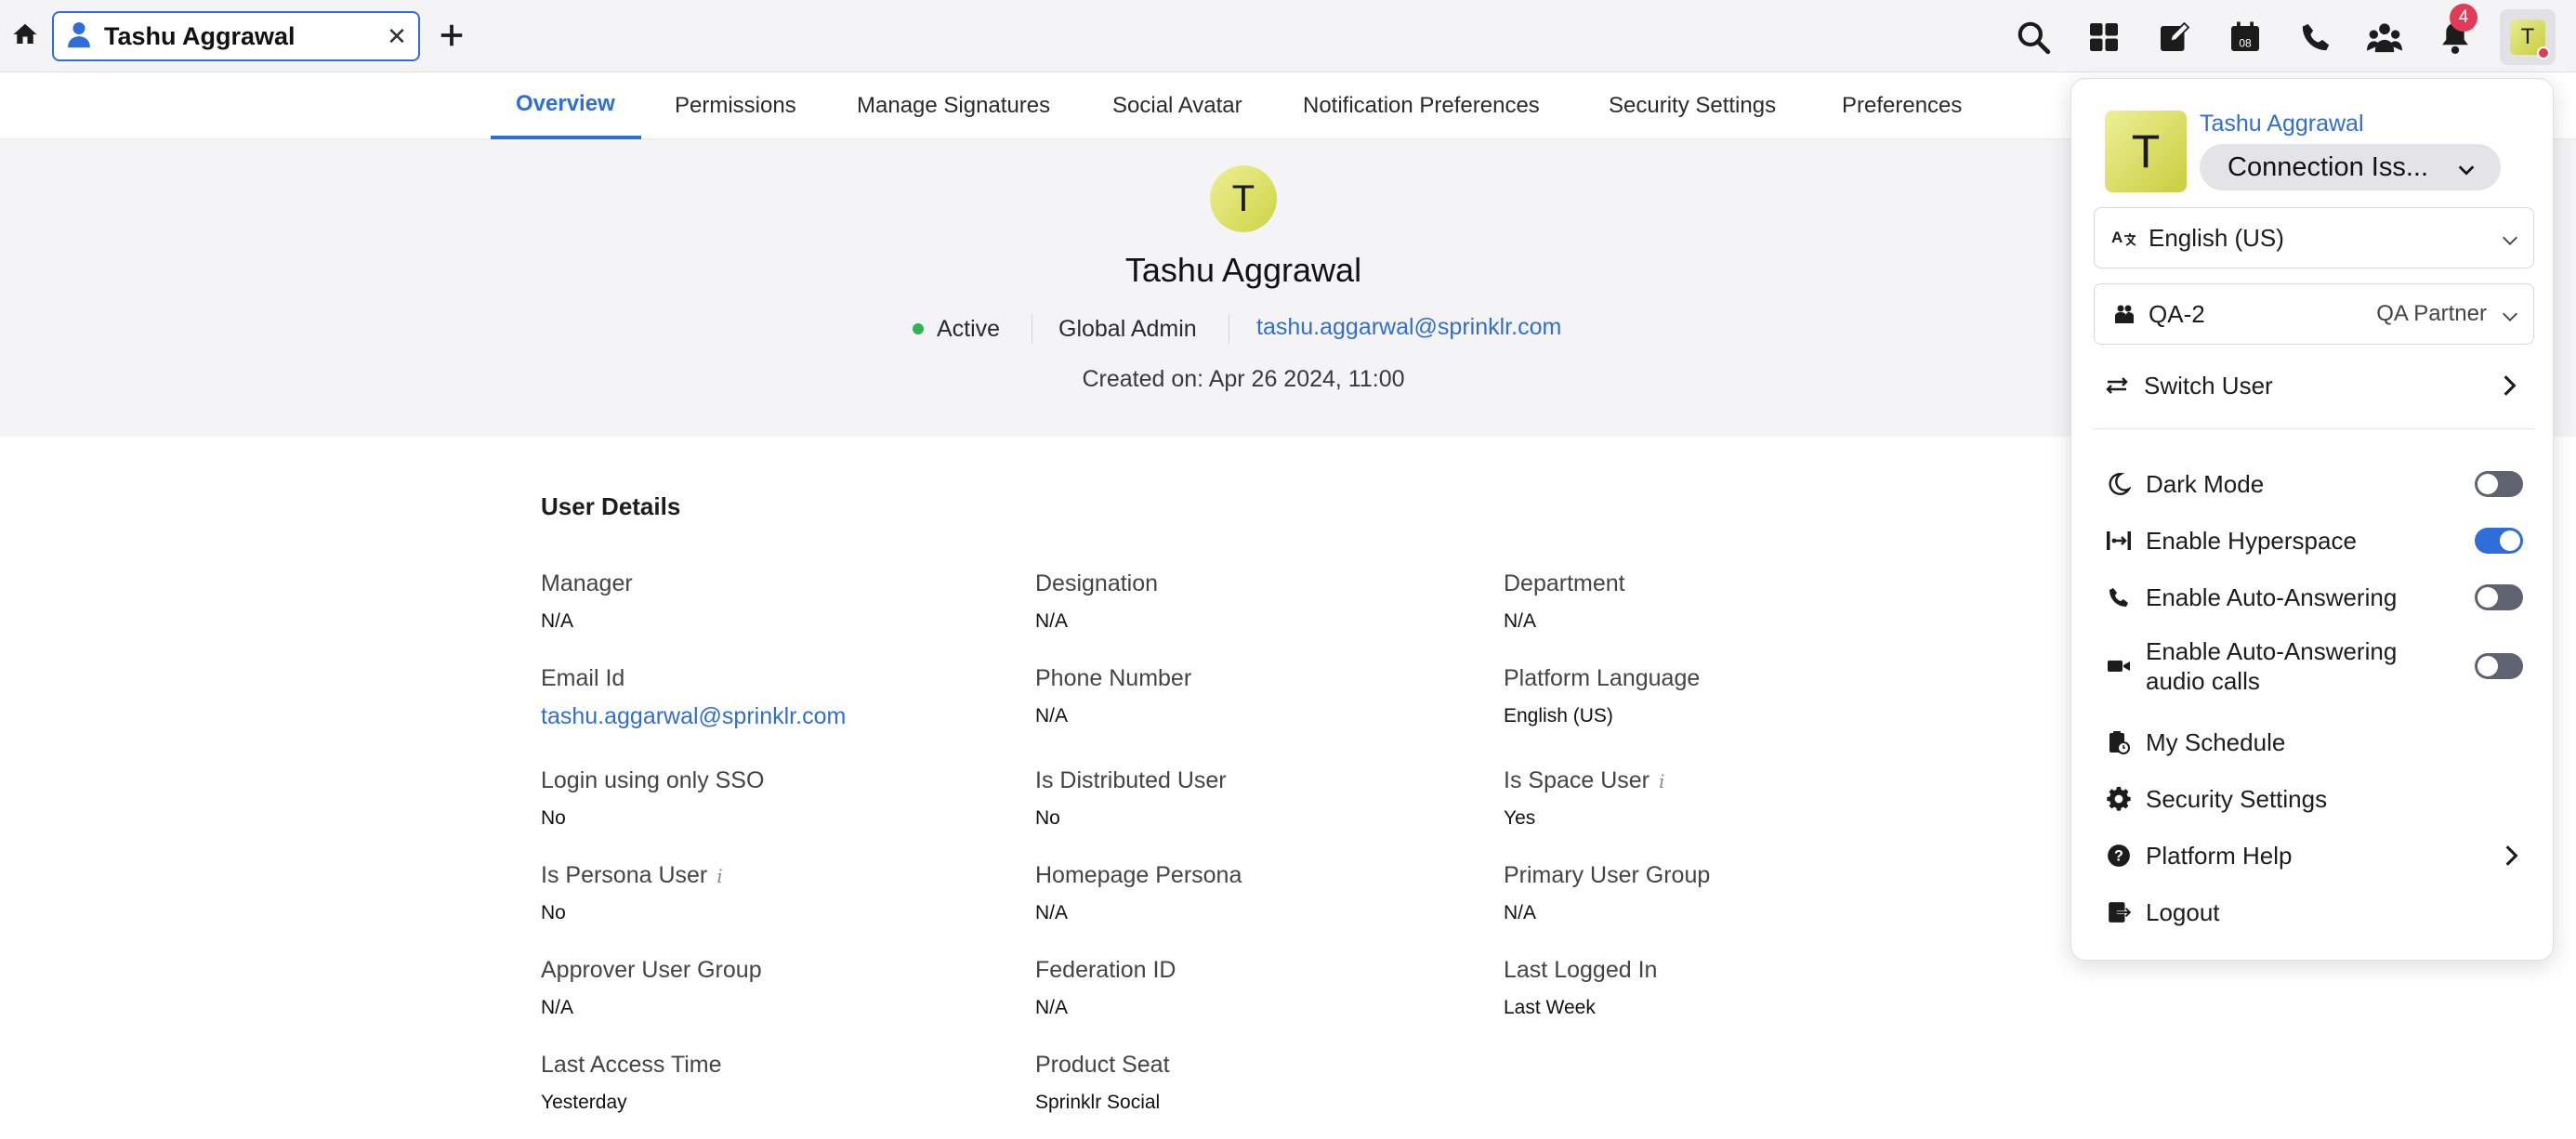 This screenshot has width=2576, height=1139. I want to click on field-value: English (US), so click(1558, 716).